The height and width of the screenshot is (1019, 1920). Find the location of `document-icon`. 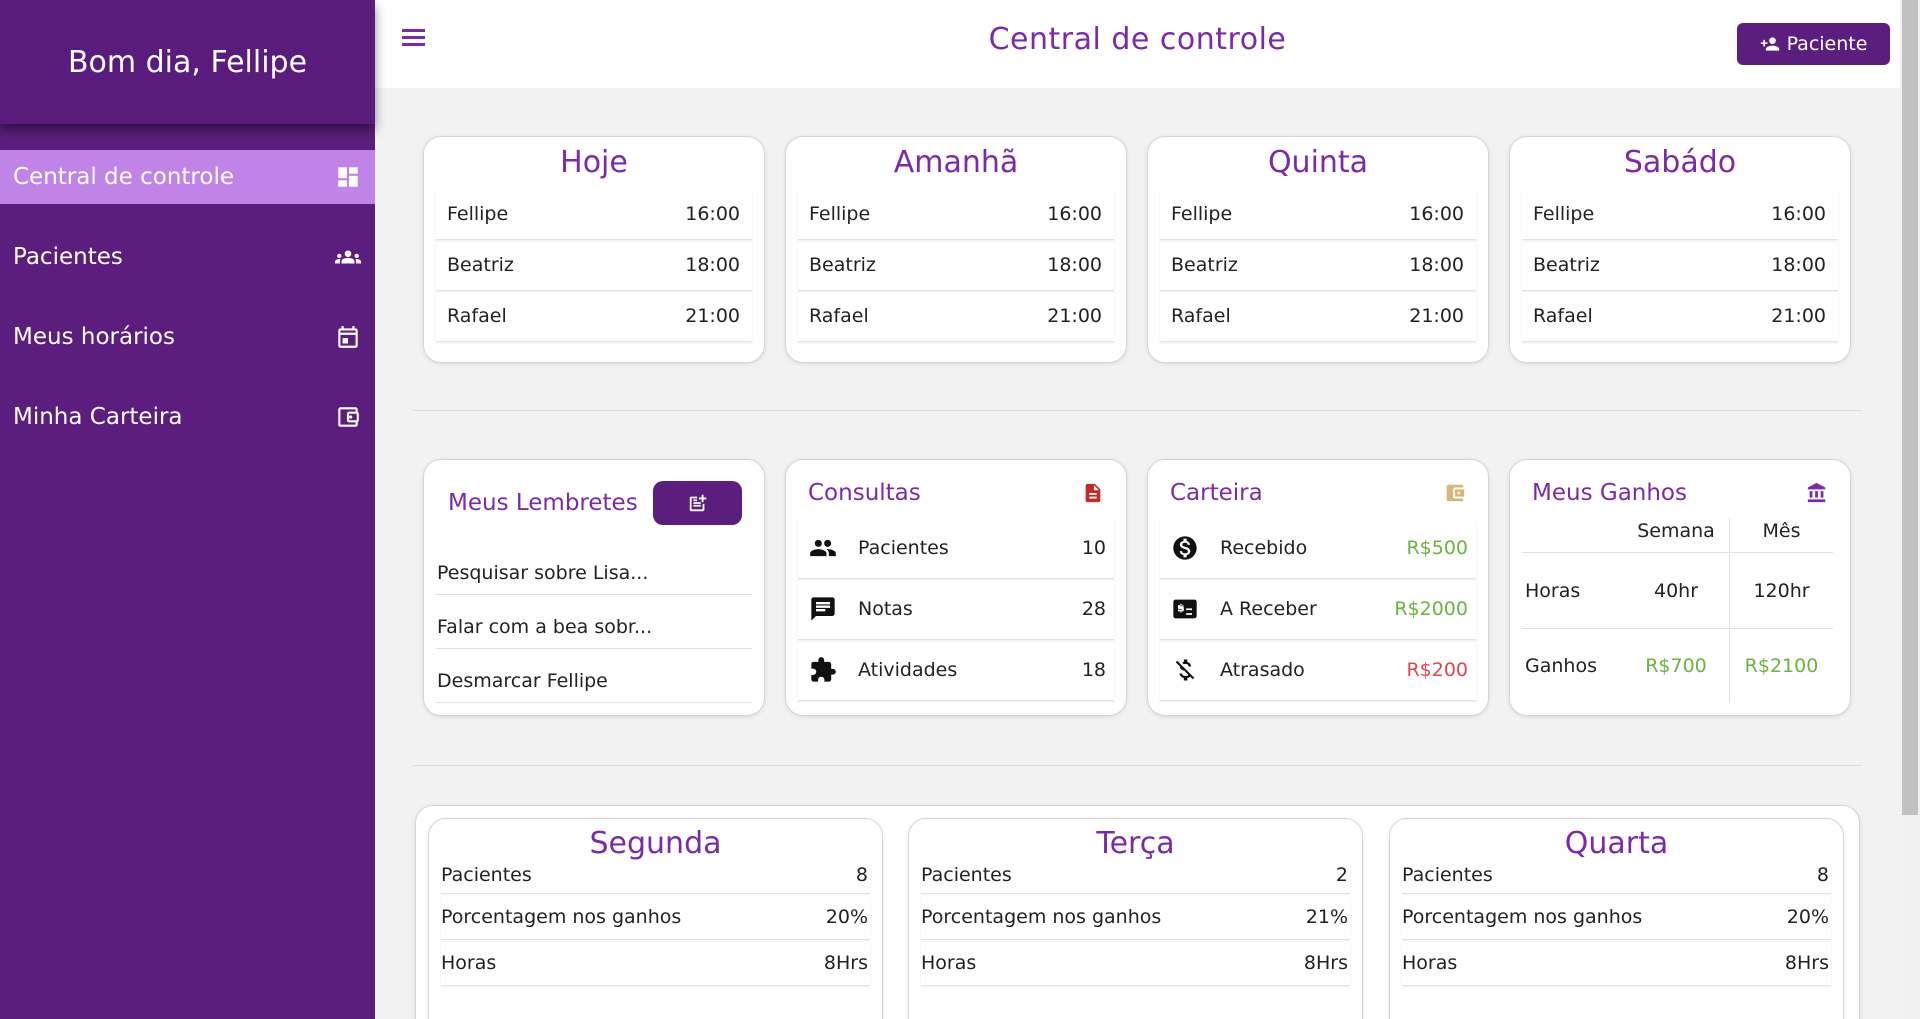

document-icon is located at coordinates (1093, 493).